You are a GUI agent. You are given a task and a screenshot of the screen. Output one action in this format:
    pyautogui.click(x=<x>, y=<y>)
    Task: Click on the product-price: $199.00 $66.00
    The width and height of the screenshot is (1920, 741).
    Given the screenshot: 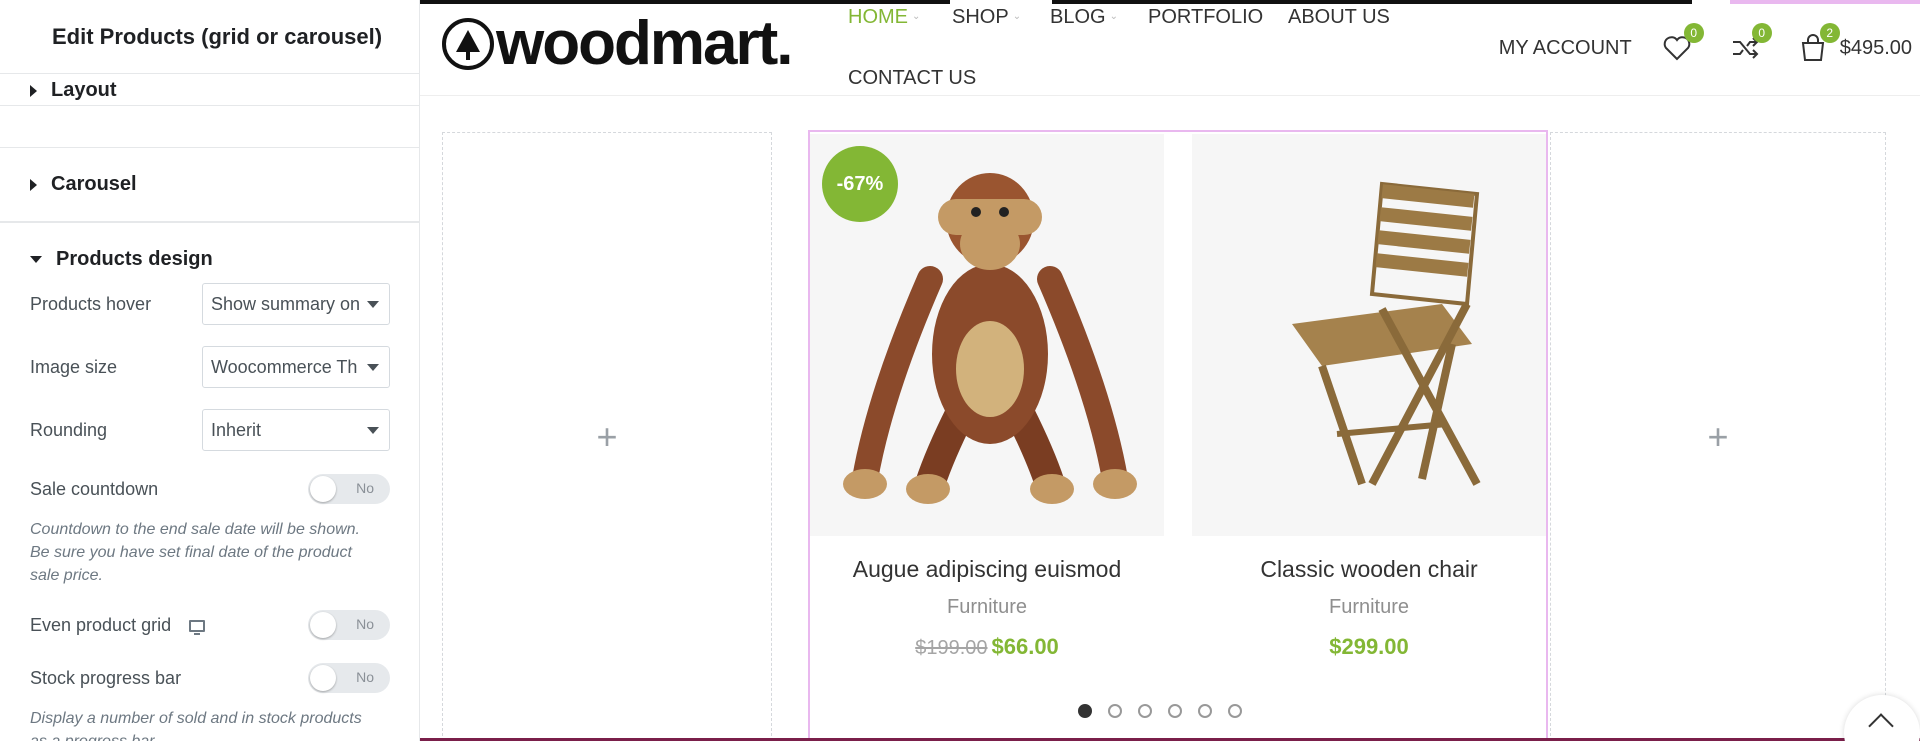 What is the action you would take?
    pyautogui.click(x=987, y=647)
    